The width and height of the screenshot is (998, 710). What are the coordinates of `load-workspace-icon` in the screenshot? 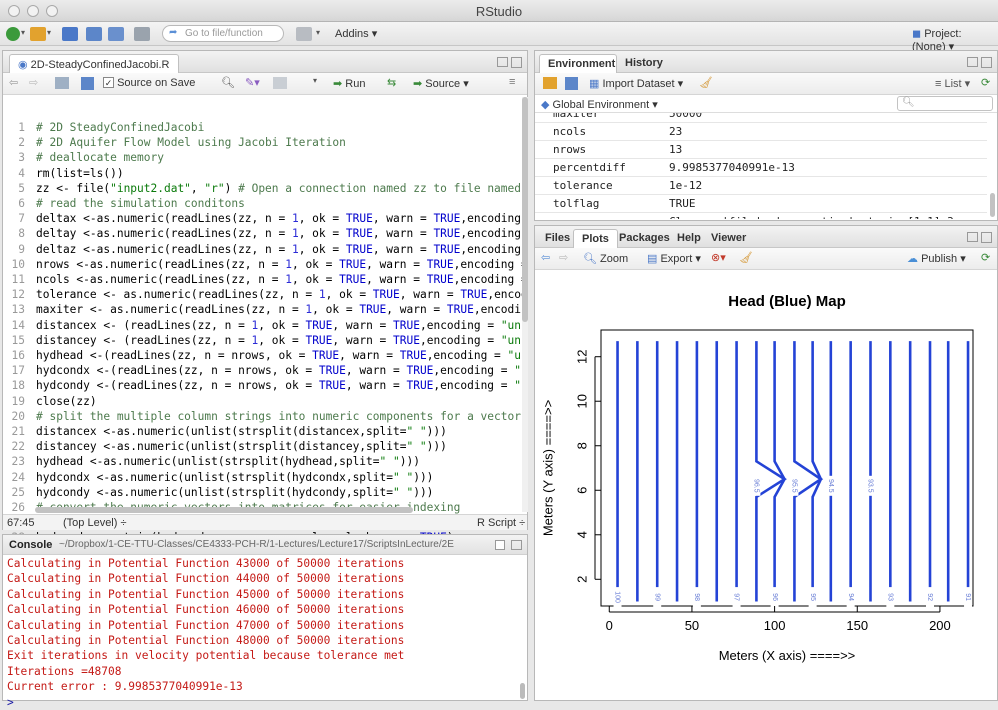 It's located at (550, 83).